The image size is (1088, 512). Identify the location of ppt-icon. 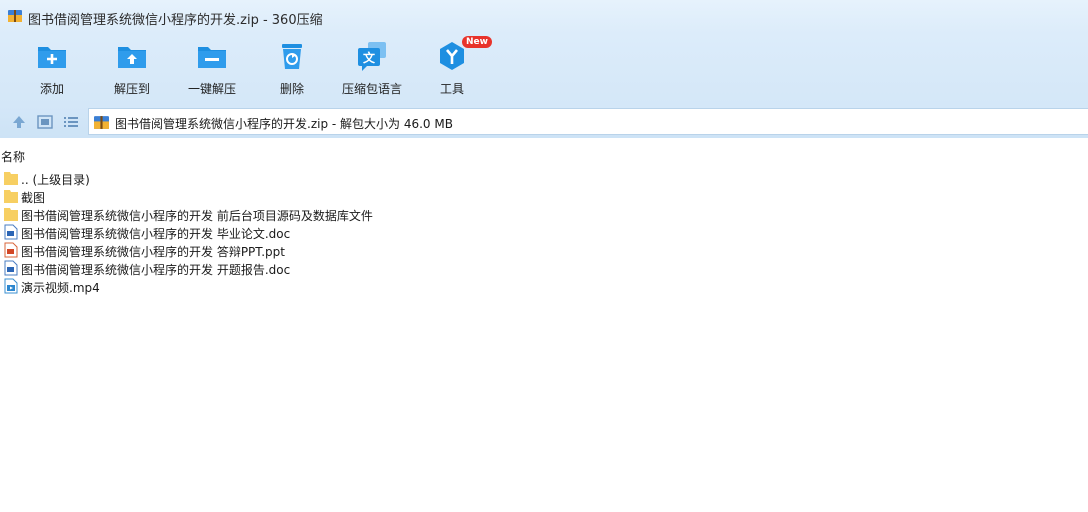
(11, 250).